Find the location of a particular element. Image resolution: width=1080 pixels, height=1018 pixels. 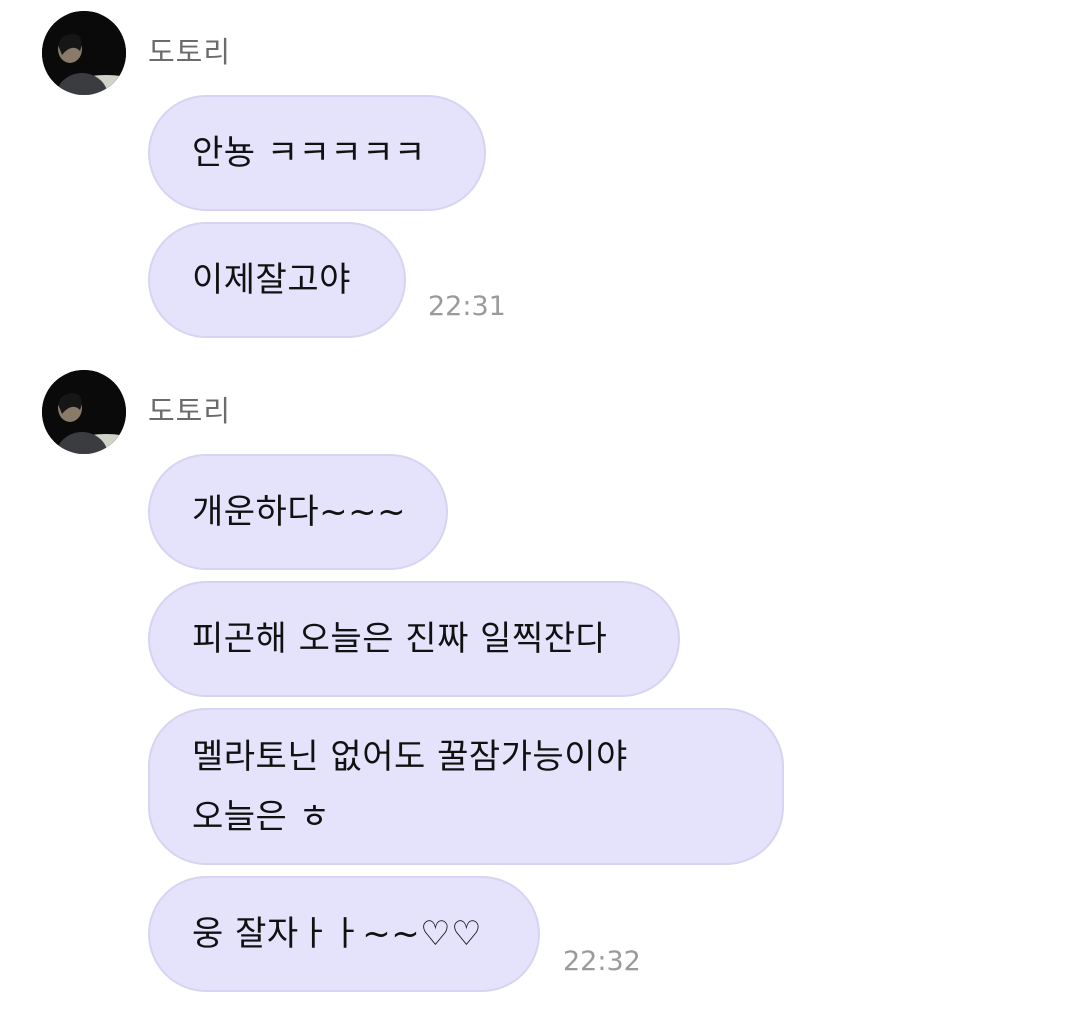

message-bubble: 개운하다~~~ is located at coordinates (298, 512).